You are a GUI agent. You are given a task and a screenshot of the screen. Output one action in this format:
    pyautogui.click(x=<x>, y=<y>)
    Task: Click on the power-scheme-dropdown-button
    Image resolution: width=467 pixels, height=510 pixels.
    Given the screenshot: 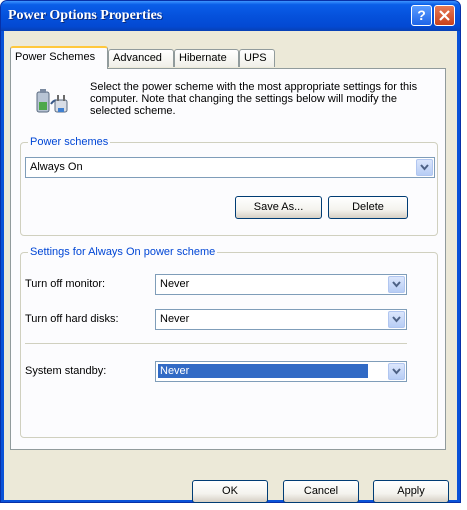 What is the action you would take?
    pyautogui.click(x=424, y=167)
    